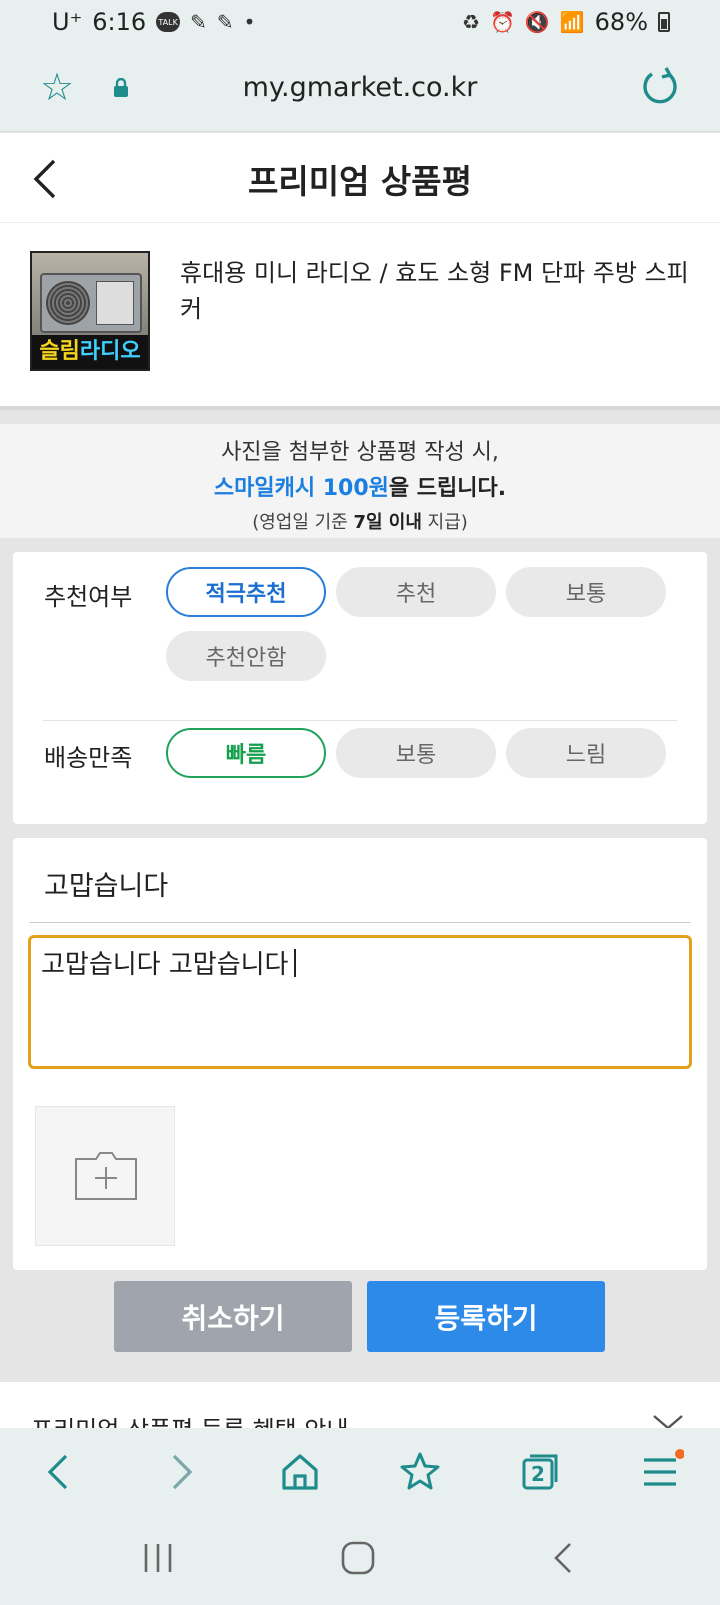  Describe the element at coordinates (359, 181) in the screenshot. I see `page-title: 프리미엄 상품평` at that location.